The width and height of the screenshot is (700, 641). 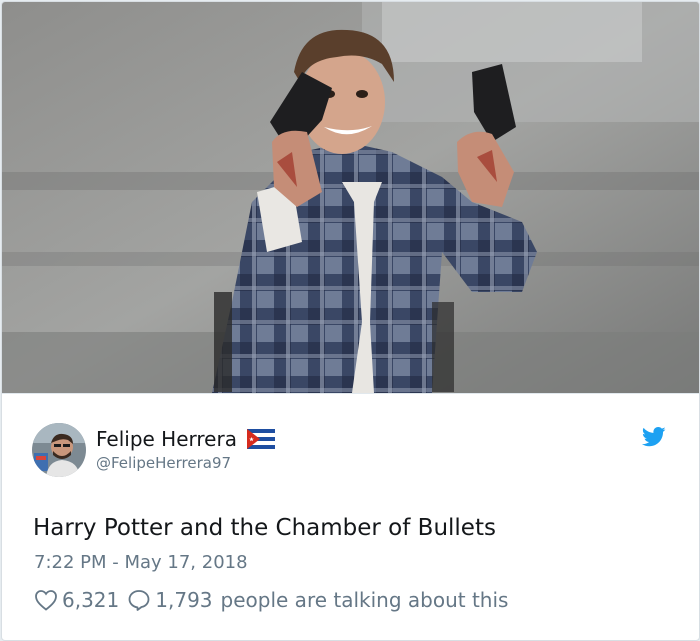 What do you see at coordinates (166, 439) in the screenshot?
I see `author-name: Felipe Herrera` at bounding box center [166, 439].